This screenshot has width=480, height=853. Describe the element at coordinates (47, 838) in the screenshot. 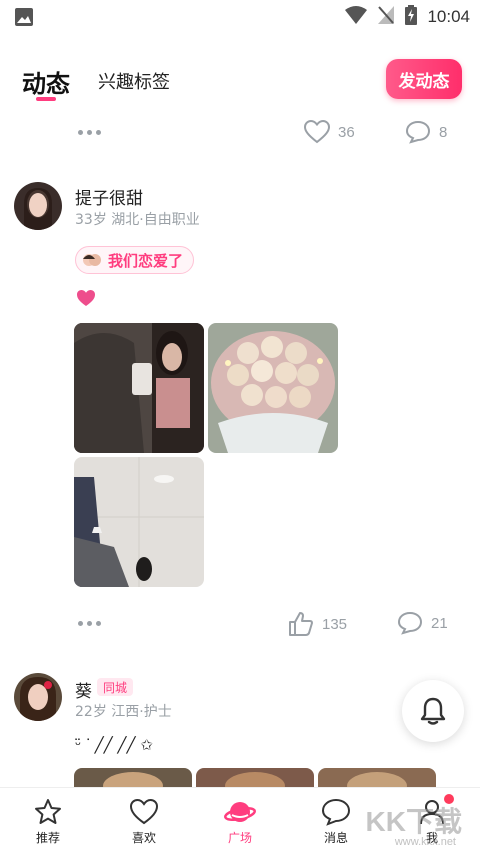

I see `nav-label: 推荐` at that location.